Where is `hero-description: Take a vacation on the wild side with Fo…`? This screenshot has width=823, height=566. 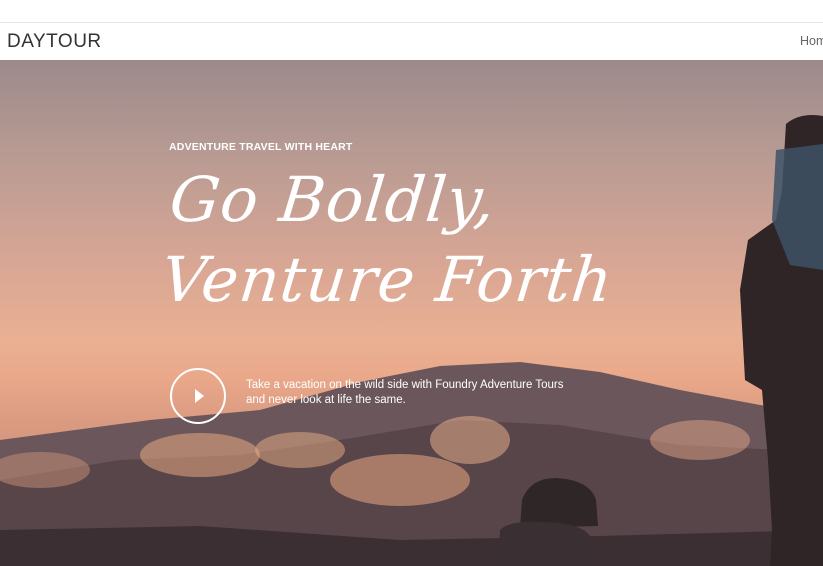
hero-description: Take a vacation on the wild side with Fo… is located at coordinates (405, 392).